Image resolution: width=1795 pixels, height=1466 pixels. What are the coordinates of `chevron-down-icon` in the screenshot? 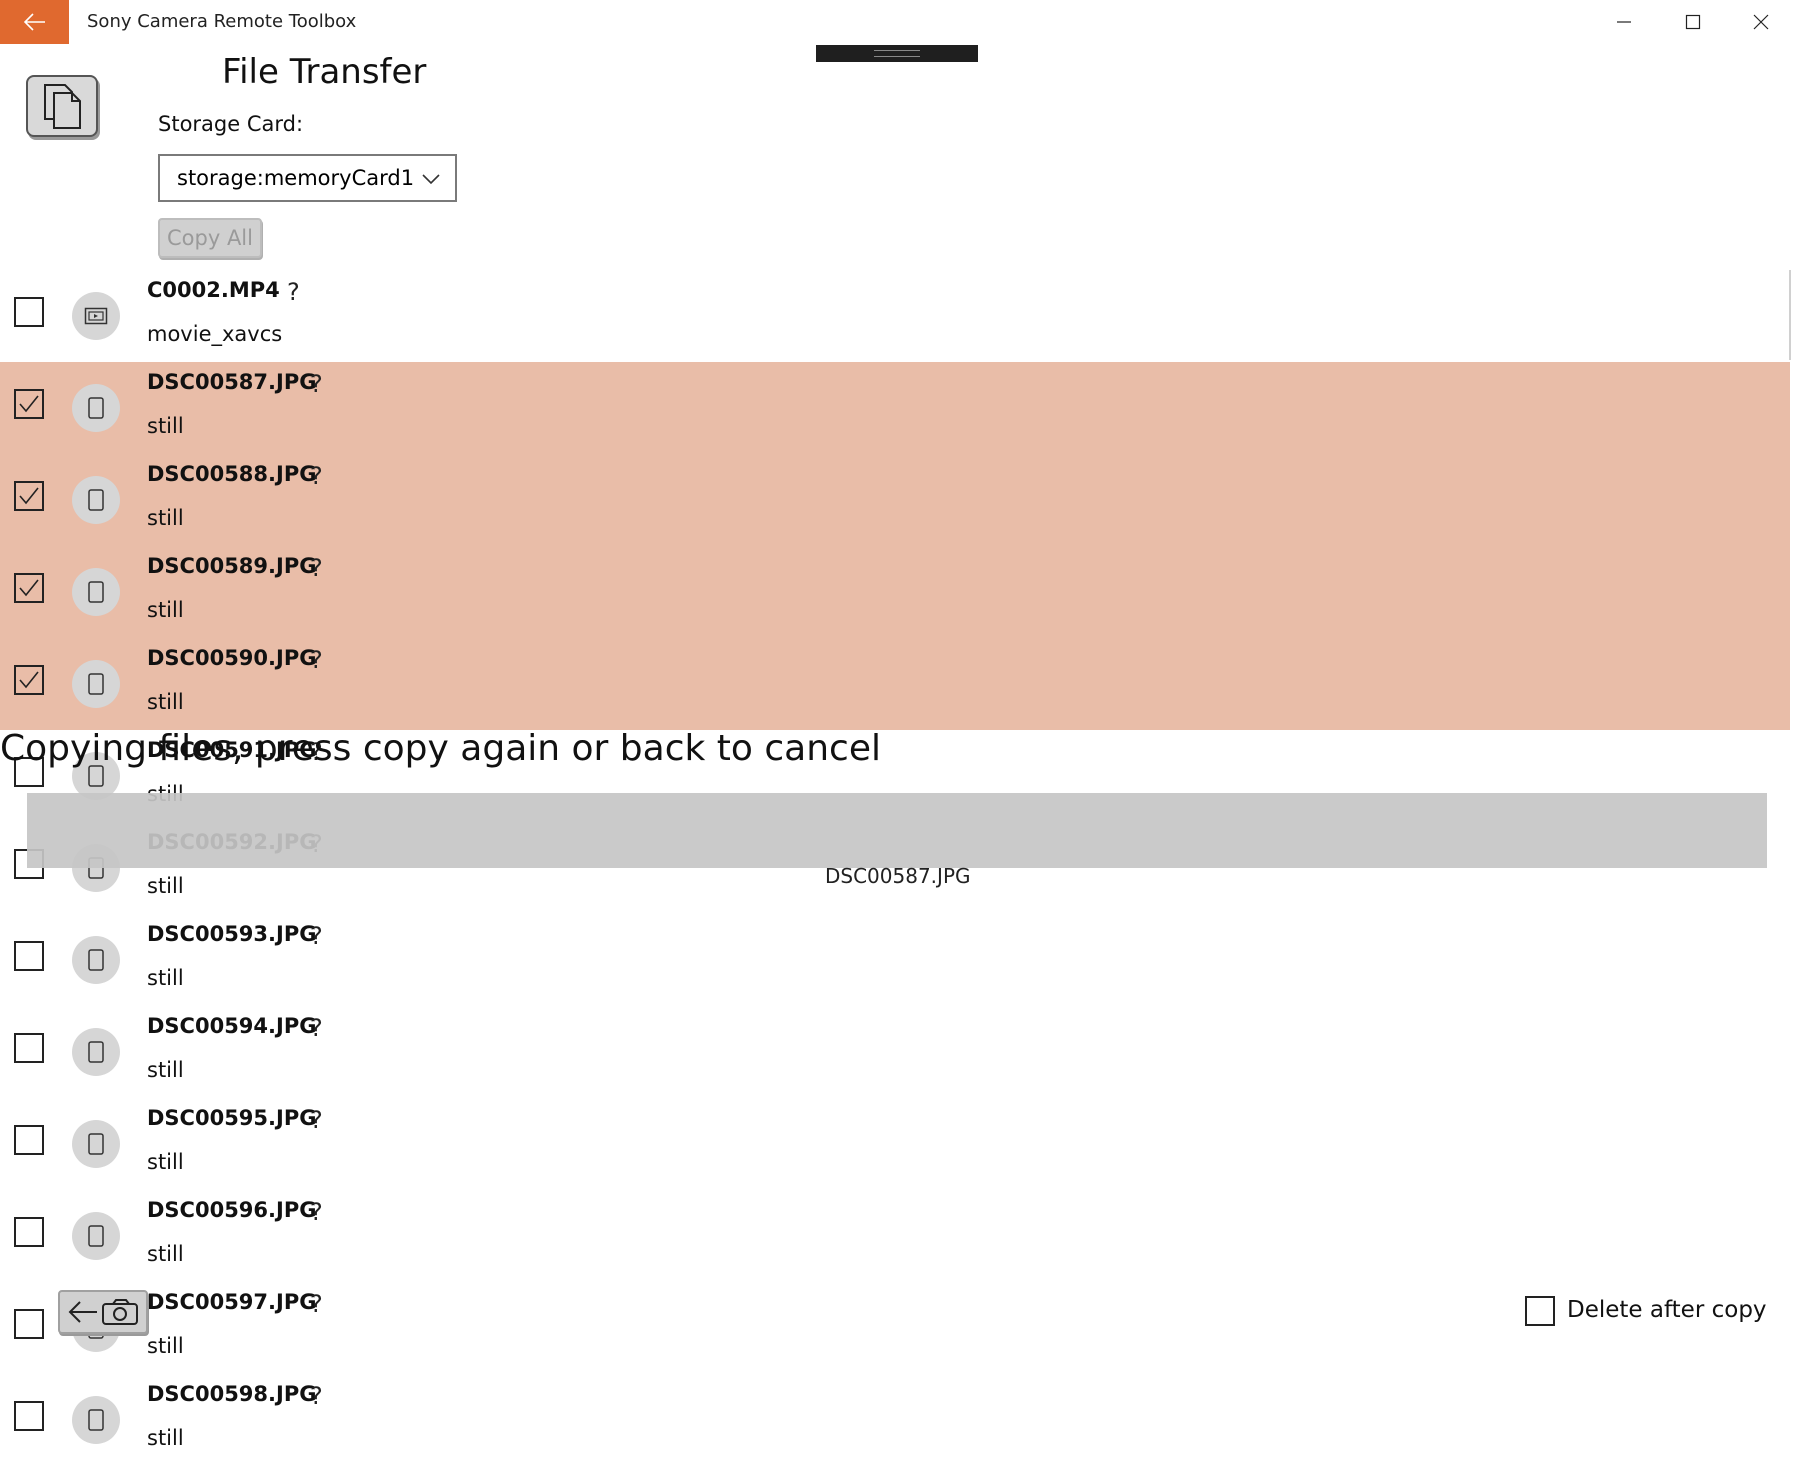 It's located at (431, 179).